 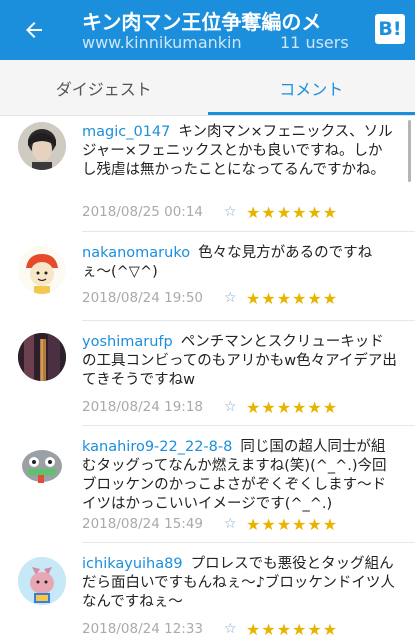 What do you see at coordinates (143, 298) in the screenshot?
I see `comment-date: 2018/08/24 19:50` at bounding box center [143, 298].